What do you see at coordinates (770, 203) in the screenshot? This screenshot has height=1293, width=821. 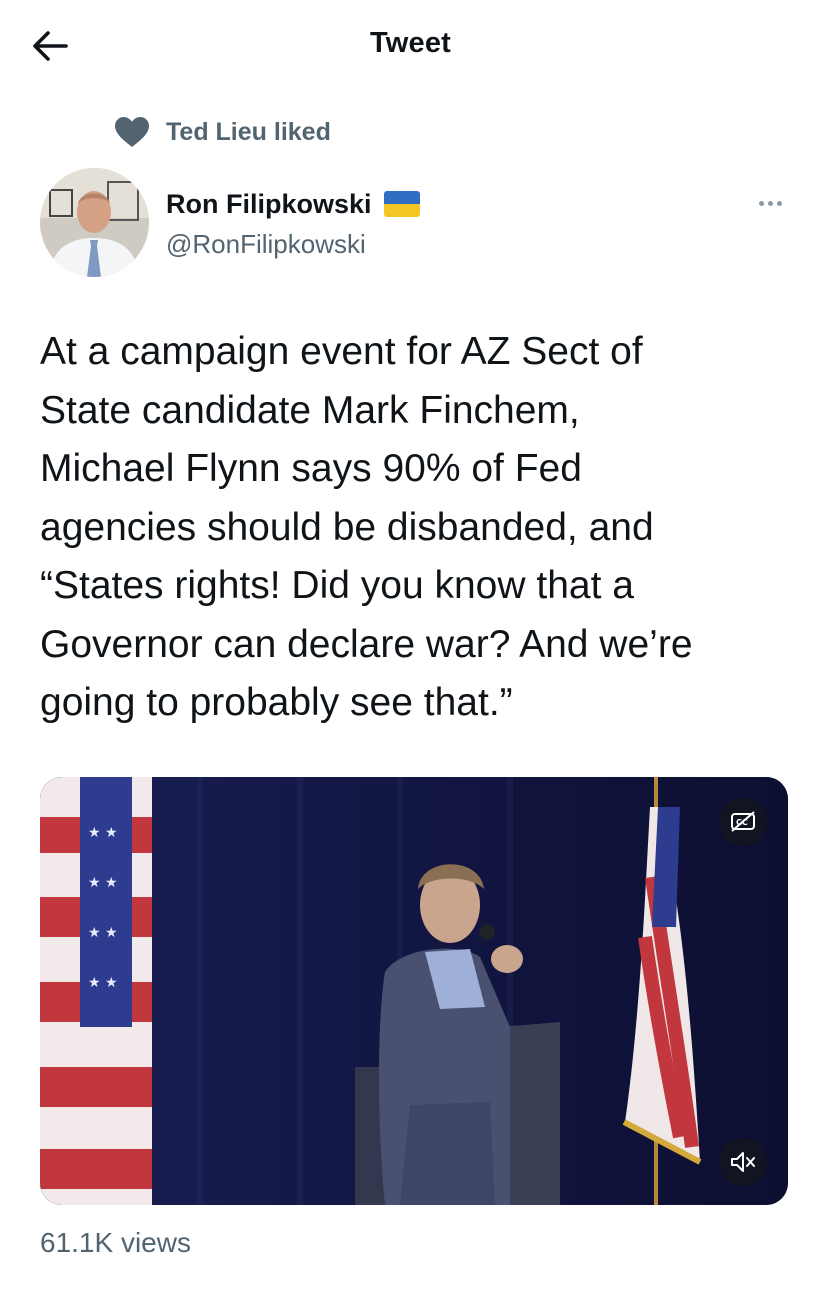 I see `more-options-icon` at bounding box center [770, 203].